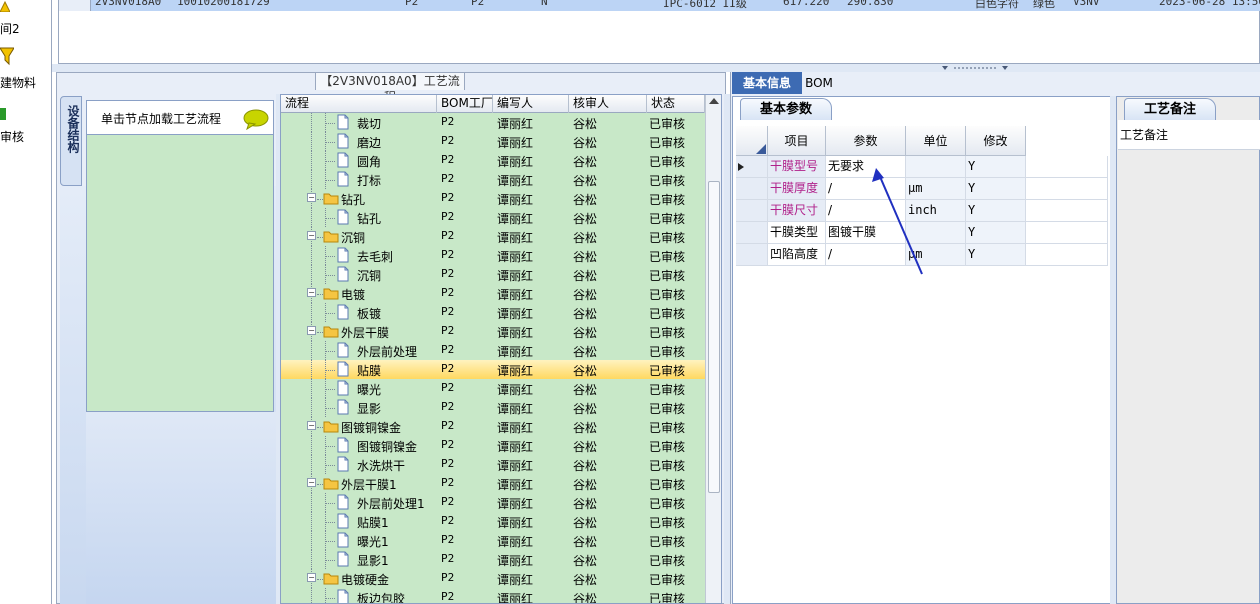 This screenshot has height=604, width=1260. I want to click on column-header: BOM工厂, so click(465, 104).